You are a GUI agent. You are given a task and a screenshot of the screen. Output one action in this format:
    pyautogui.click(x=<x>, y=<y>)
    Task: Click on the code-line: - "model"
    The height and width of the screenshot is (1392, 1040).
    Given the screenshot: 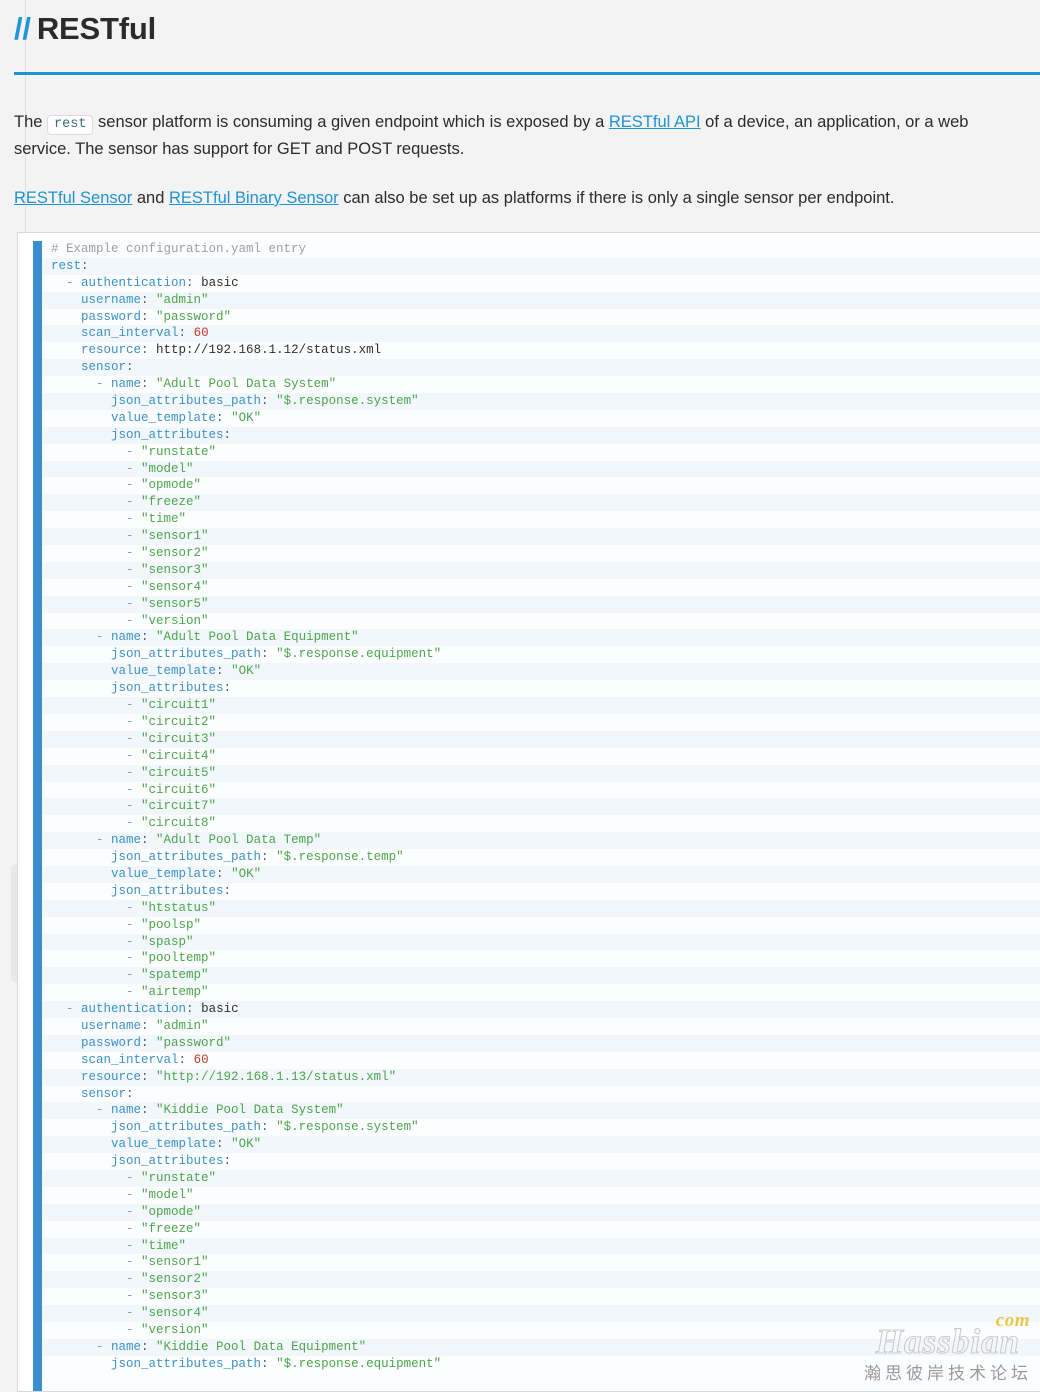 What is the action you would take?
    pyautogui.click(x=541, y=469)
    